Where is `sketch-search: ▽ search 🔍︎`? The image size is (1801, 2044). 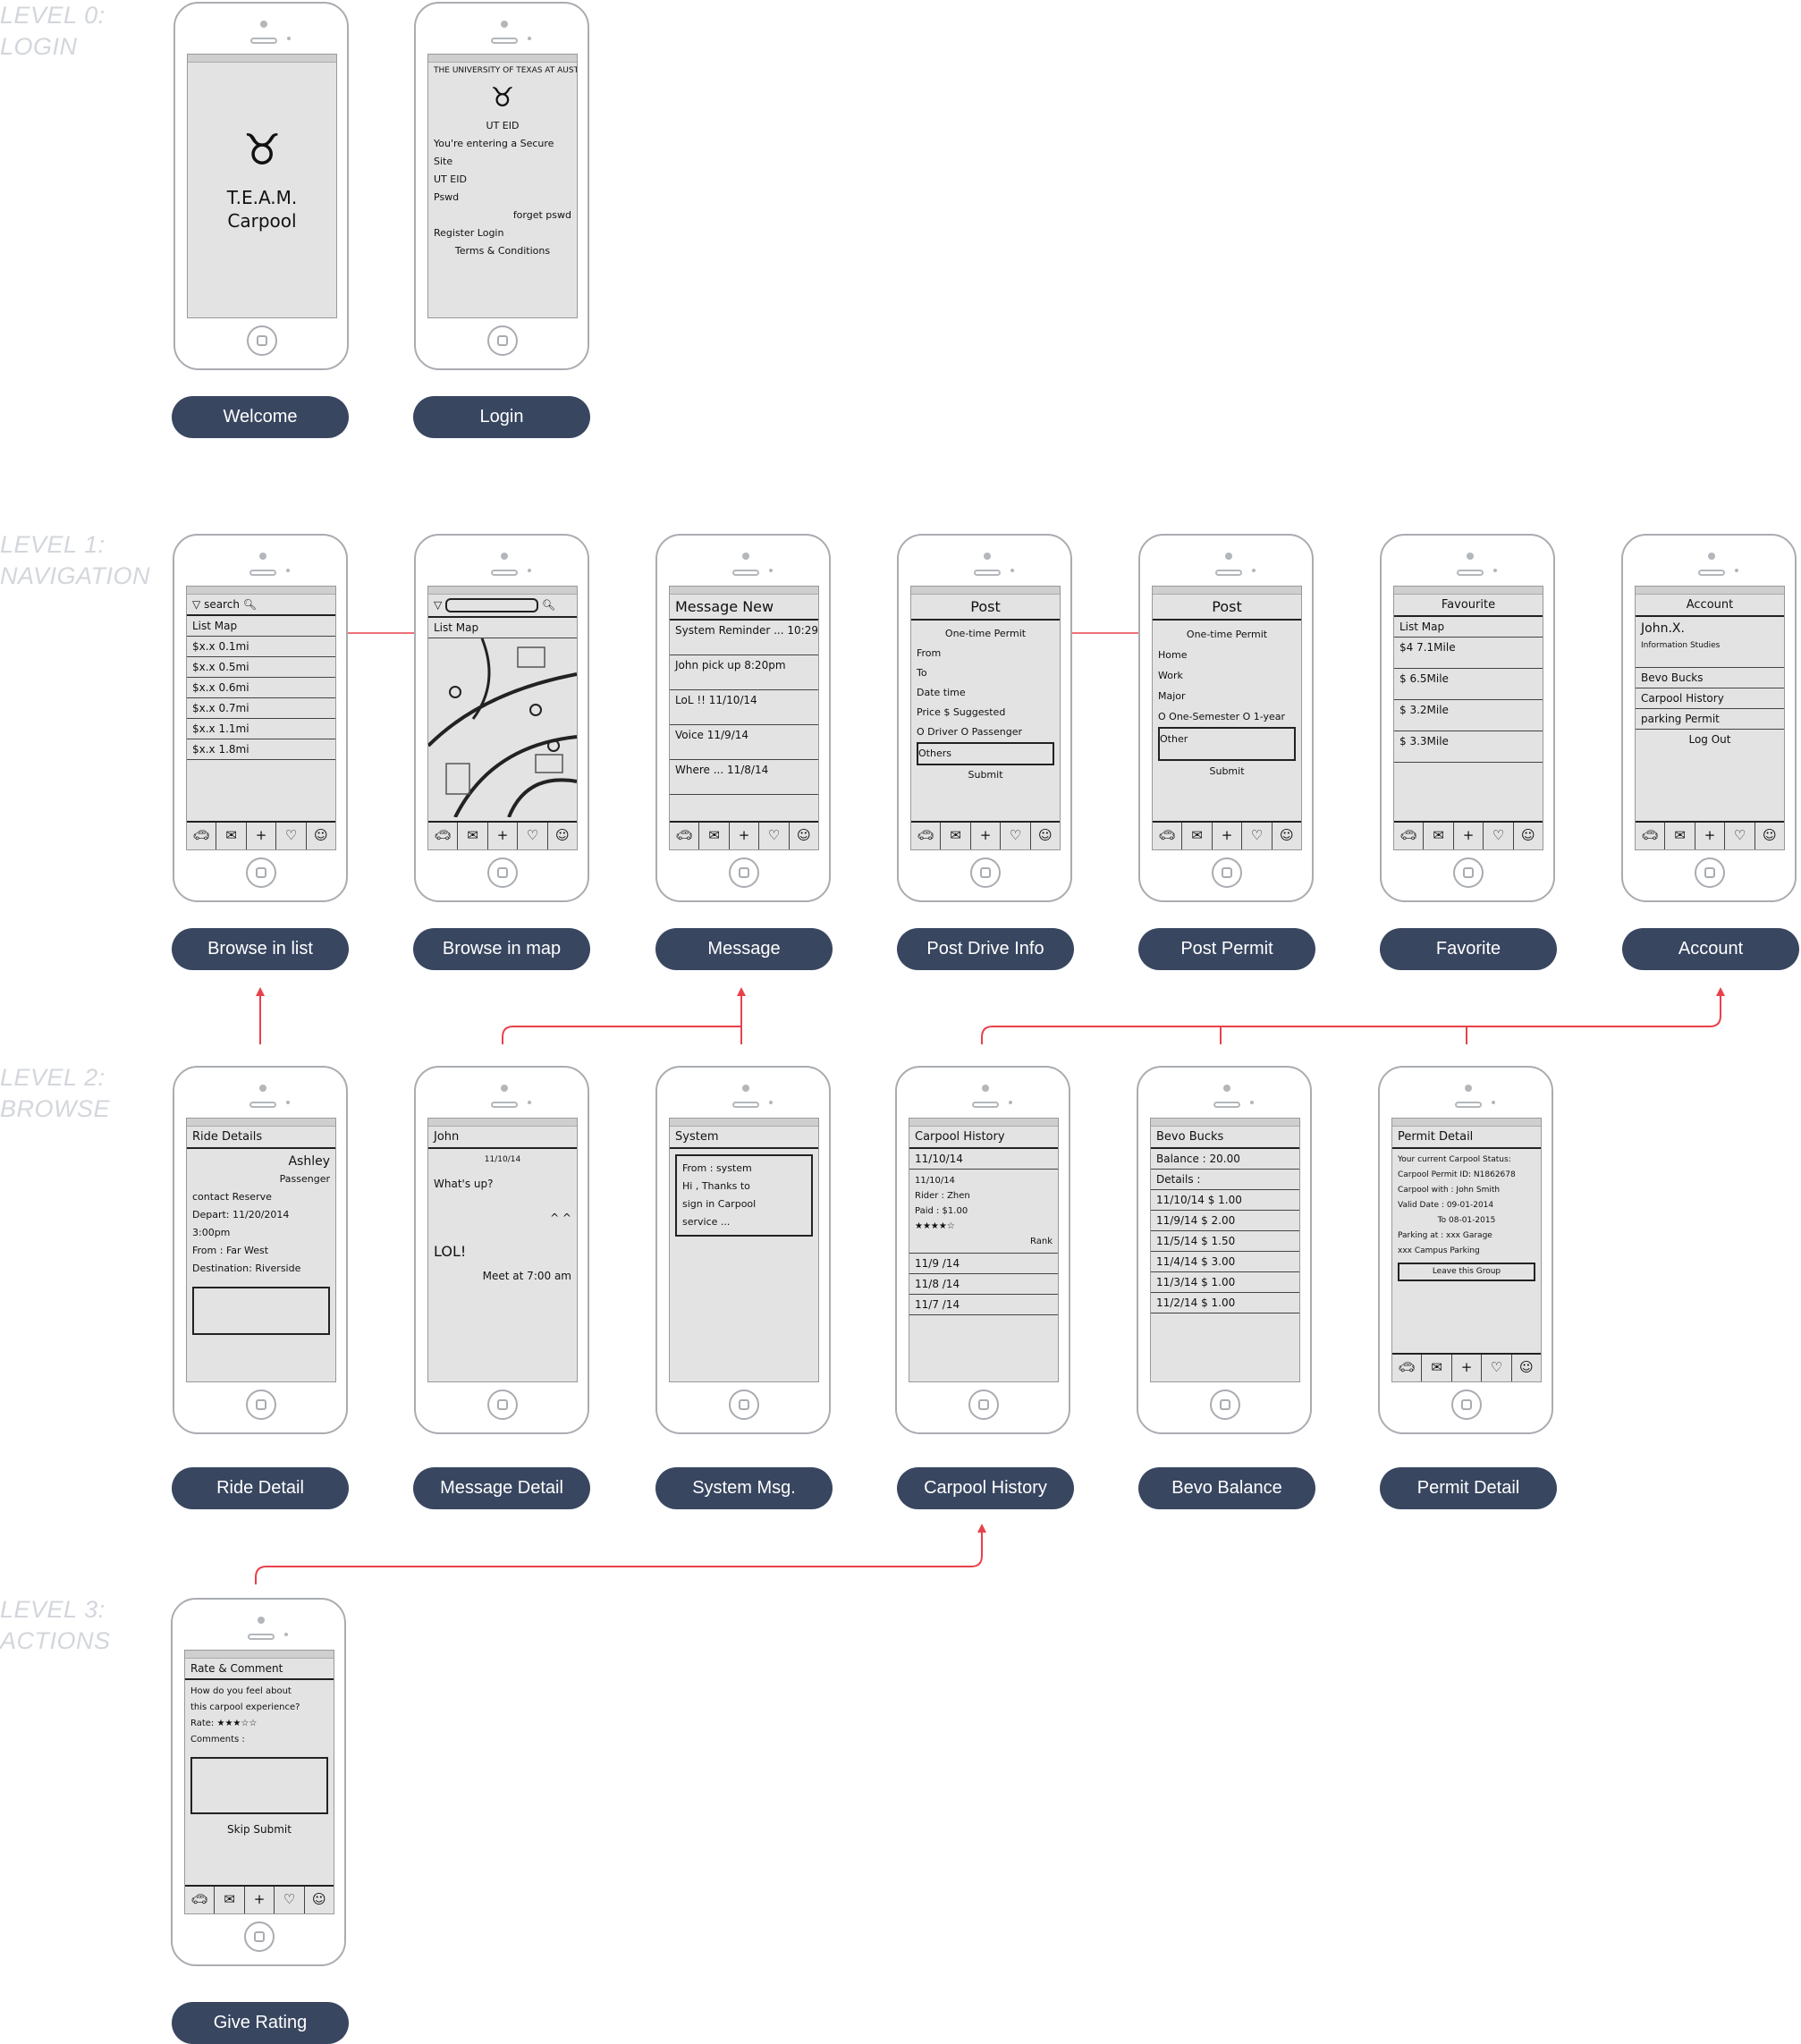
sketch-search: ▽ search 🔍︎ is located at coordinates (261, 605).